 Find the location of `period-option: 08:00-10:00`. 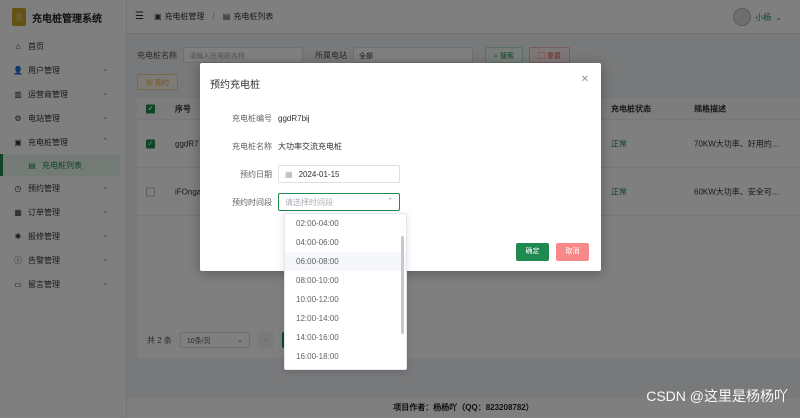

period-option: 08:00-10:00 is located at coordinates (345, 280).